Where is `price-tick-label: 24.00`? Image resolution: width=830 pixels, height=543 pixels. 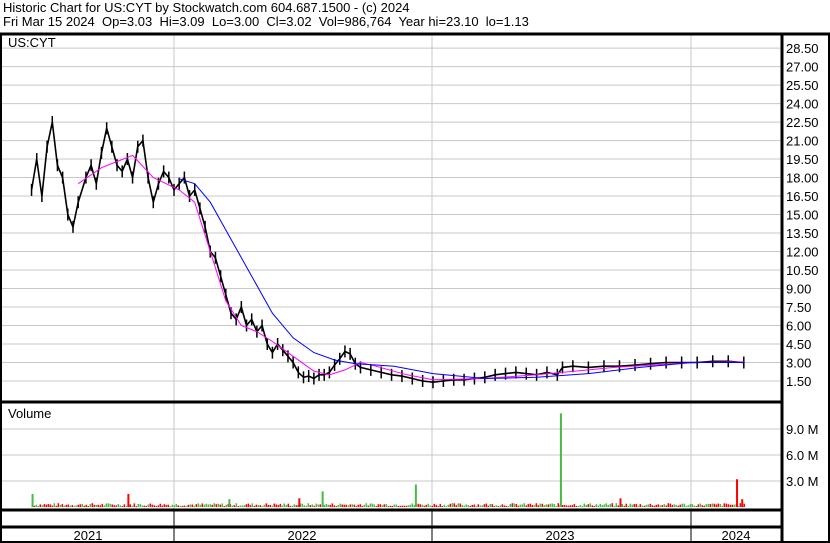 price-tick-label: 24.00 is located at coordinates (802, 104).